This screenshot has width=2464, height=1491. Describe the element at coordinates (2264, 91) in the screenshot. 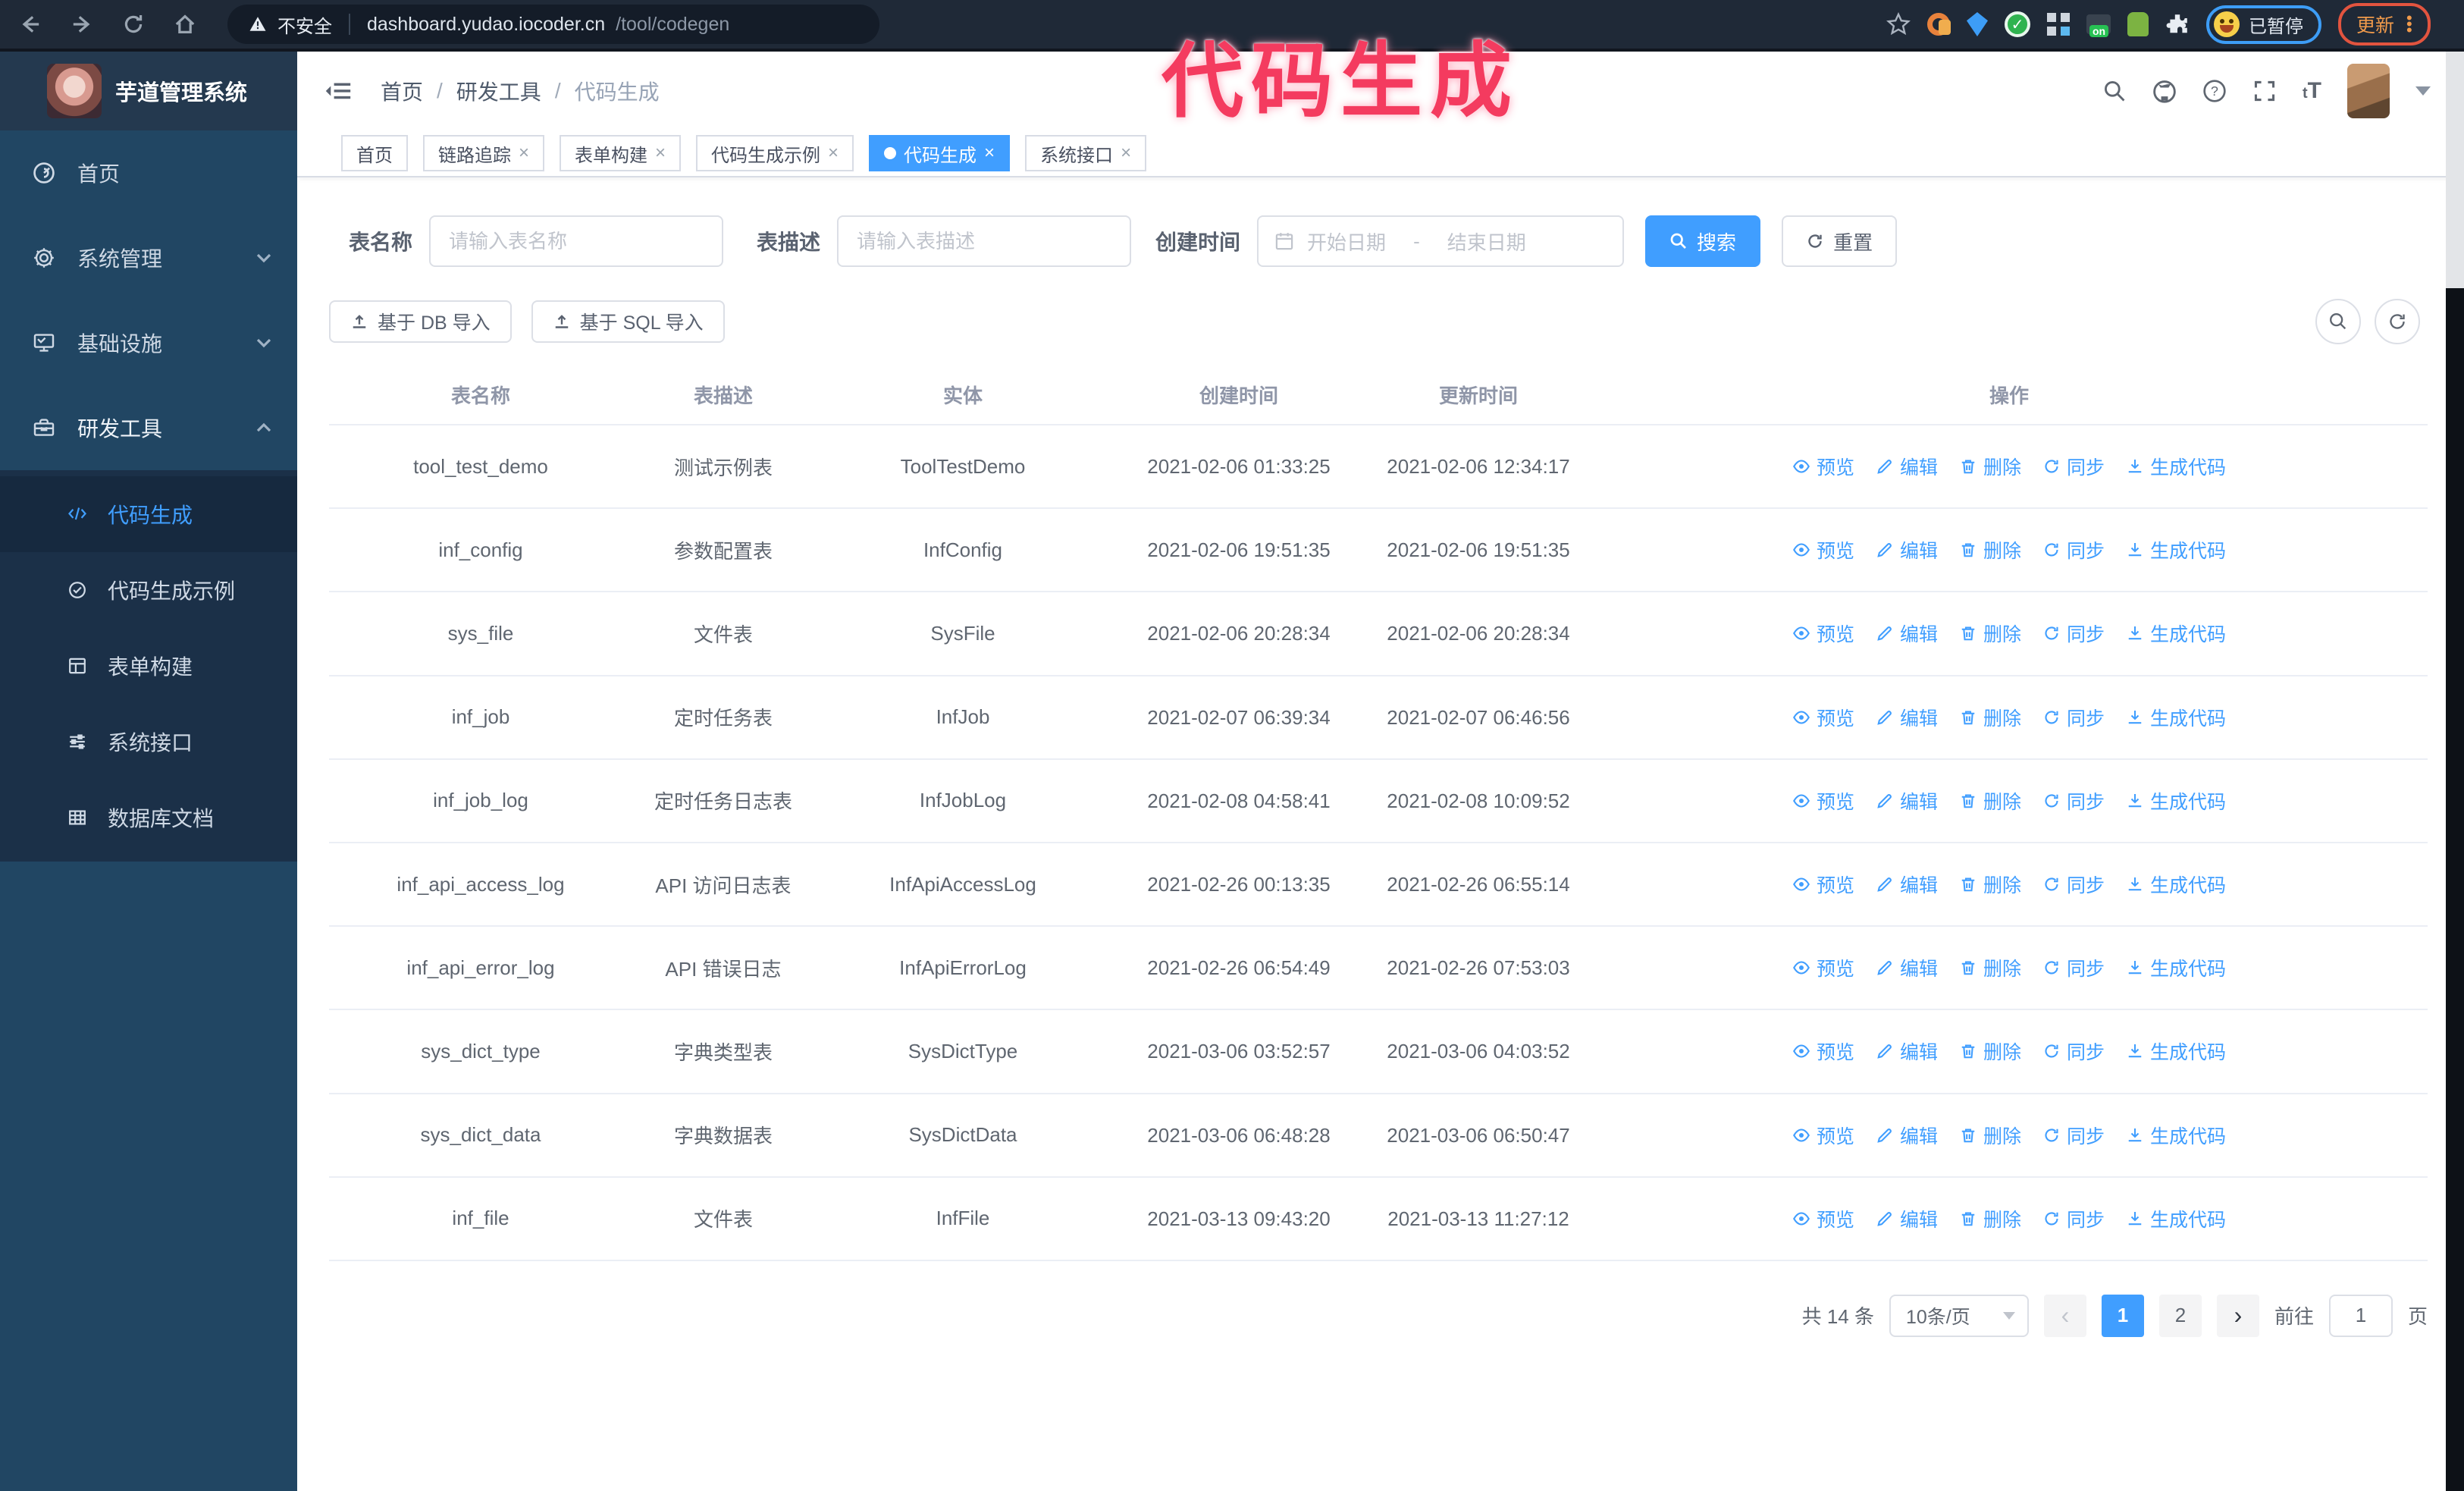

I see `header-fullscreen-button` at that location.